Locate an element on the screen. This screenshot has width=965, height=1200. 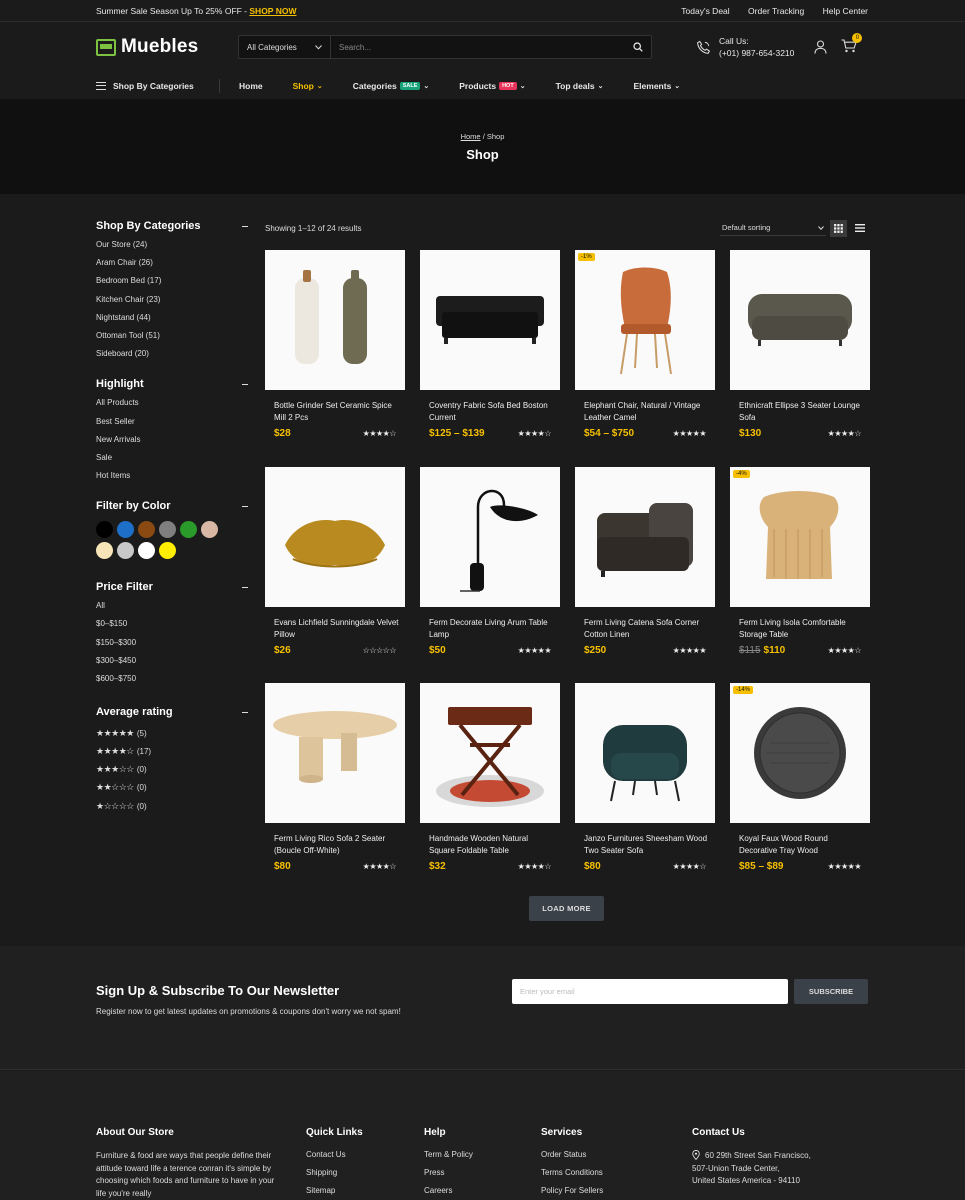
nav-home: Home is located at coordinates (251, 86).